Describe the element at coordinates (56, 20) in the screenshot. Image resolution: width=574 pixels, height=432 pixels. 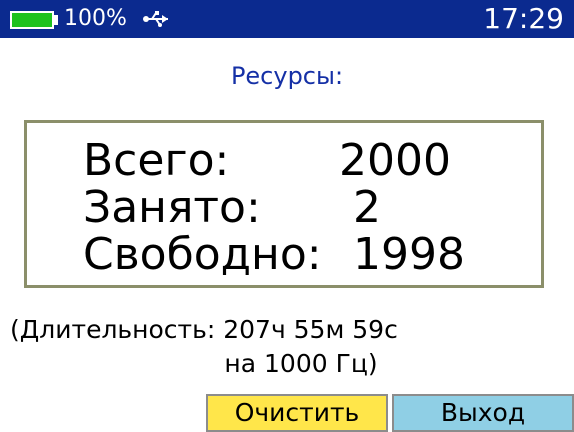
I see `battery-tip` at that location.